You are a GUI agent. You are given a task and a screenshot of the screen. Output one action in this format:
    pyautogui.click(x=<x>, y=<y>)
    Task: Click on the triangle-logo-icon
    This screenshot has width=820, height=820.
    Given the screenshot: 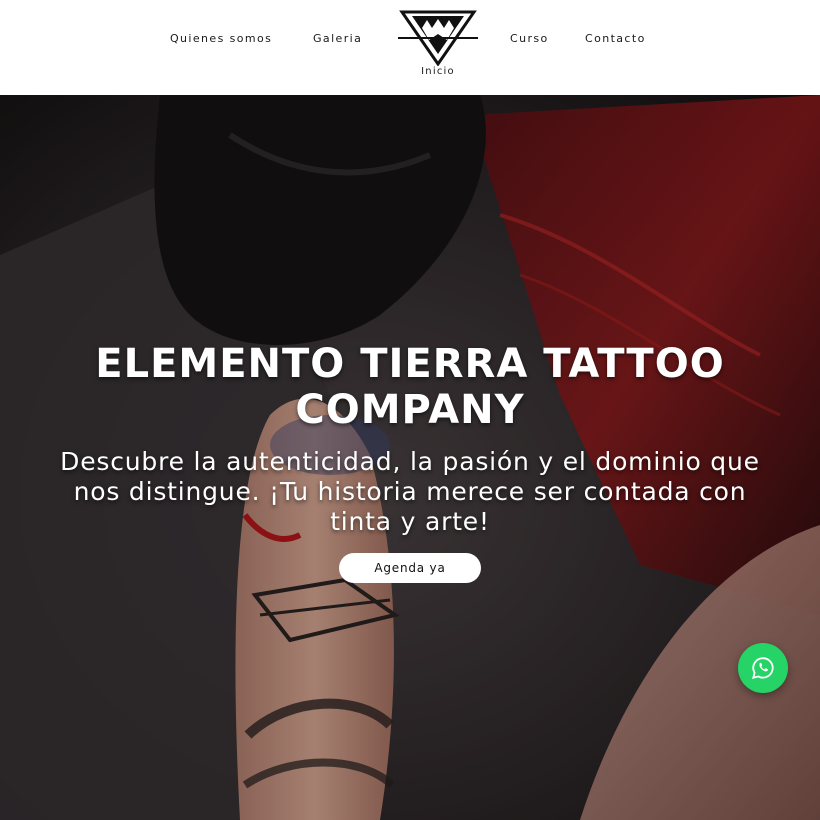 What is the action you would take?
    pyautogui.click(x=438, y=38)
    